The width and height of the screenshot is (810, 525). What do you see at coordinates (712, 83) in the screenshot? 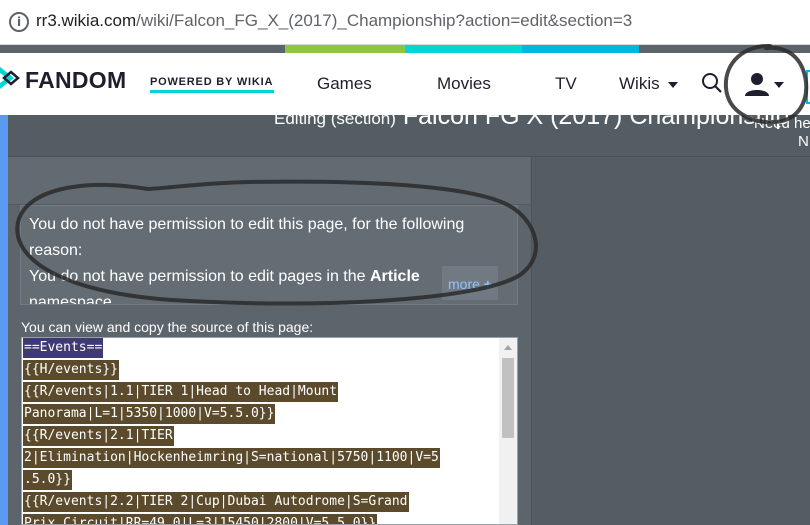
I see `search-icon` at bounding box center [712, 83].